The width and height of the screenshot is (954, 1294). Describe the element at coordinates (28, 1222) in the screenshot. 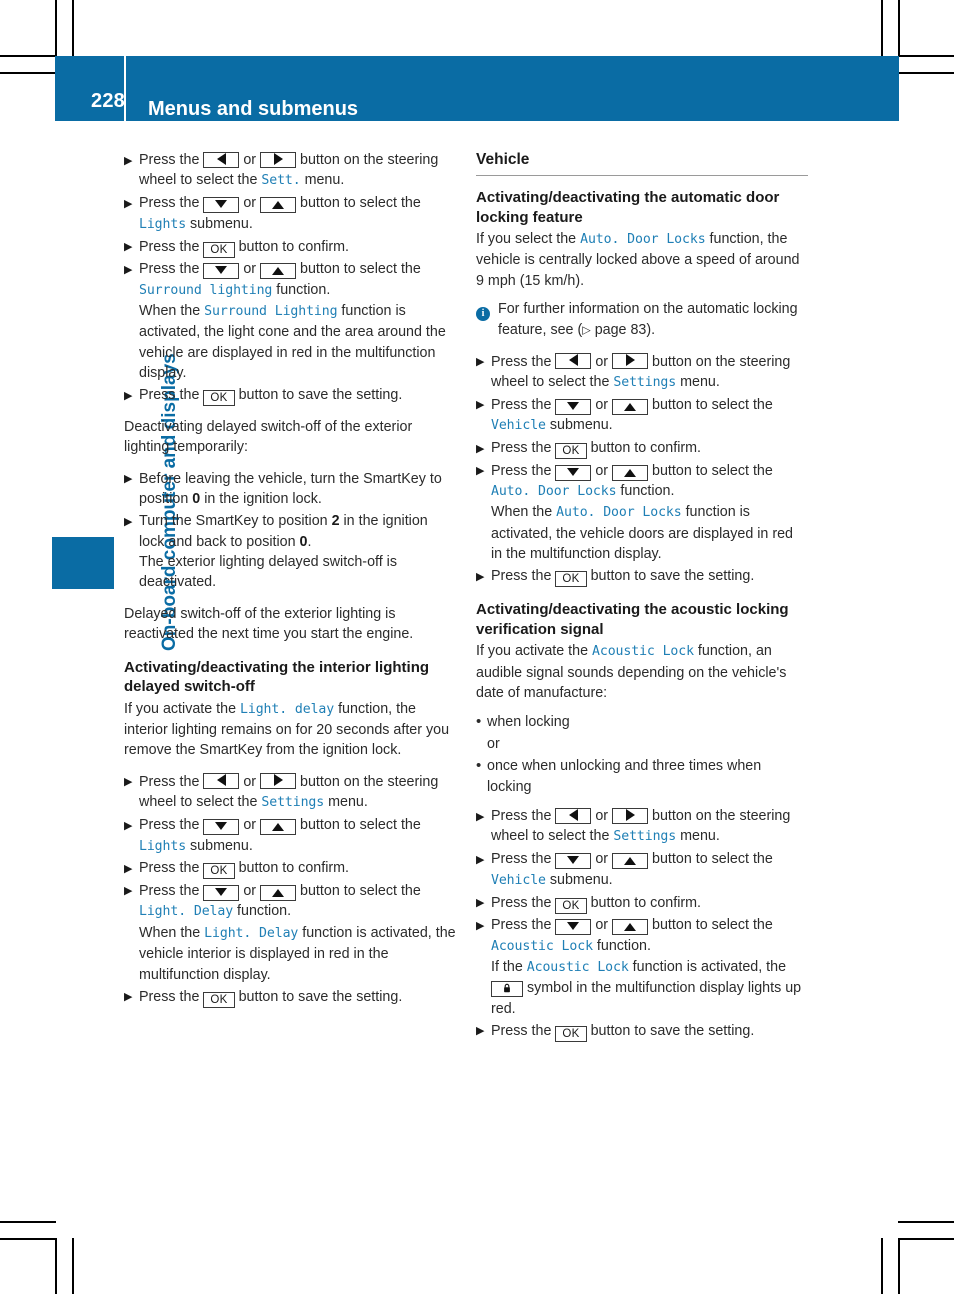

I see `crop-mark-bl-h2` at that location.